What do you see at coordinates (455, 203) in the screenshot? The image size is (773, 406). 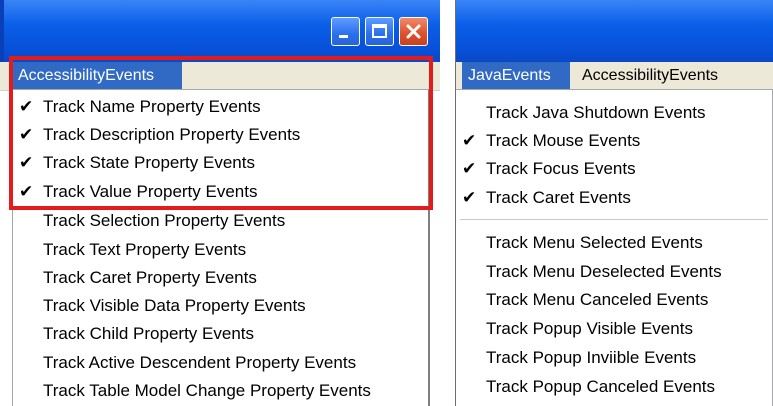 I see `window-edge` at bounding box center [455, 203].